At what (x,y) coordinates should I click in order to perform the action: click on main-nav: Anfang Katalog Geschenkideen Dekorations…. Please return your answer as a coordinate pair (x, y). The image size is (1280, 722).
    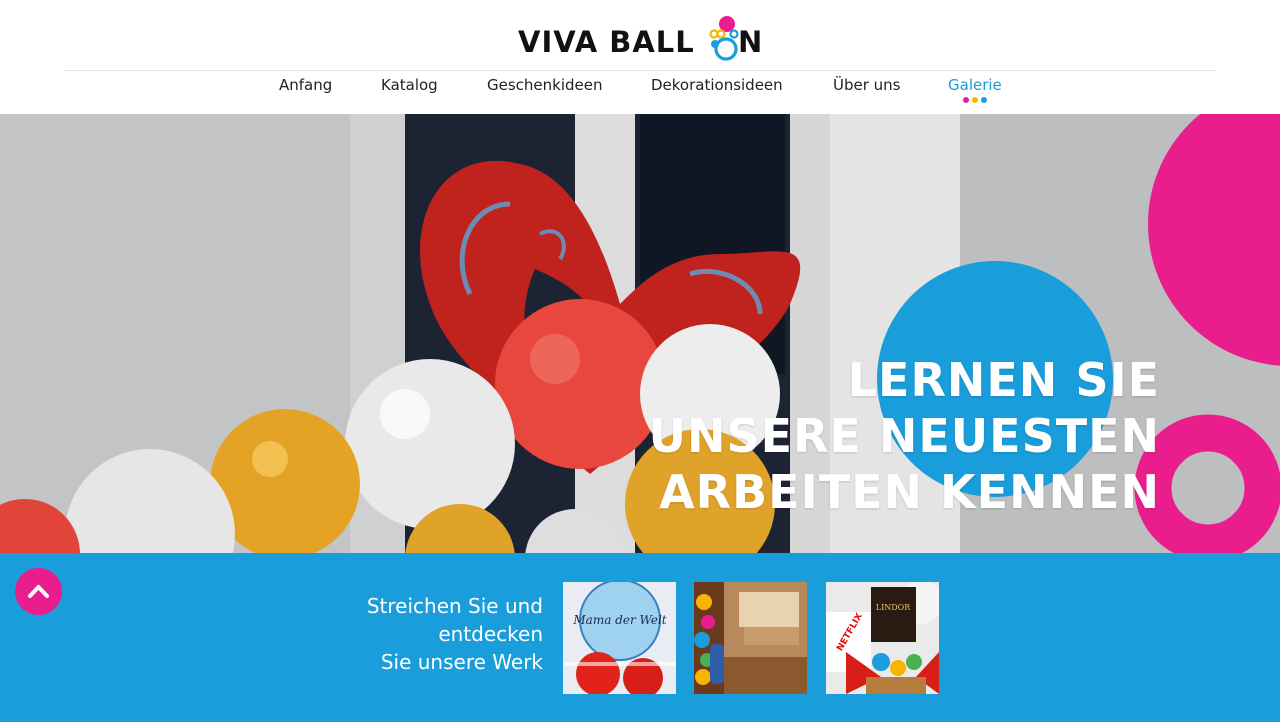
    Looking at the image, I should click on (640, 91).